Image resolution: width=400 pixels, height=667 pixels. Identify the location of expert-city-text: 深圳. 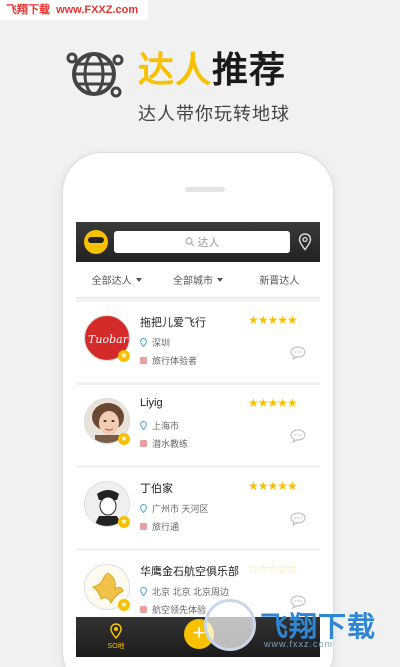
(161, 343).